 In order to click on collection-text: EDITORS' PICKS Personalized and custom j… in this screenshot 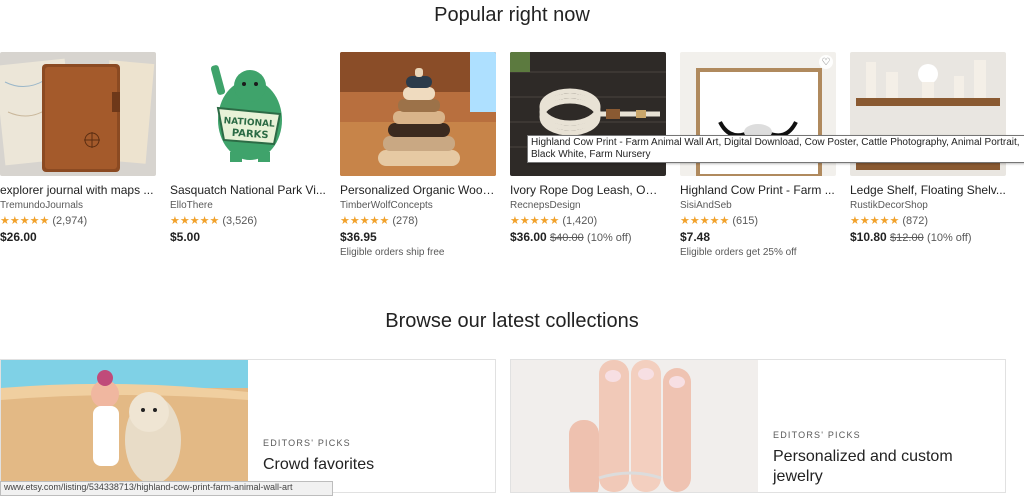, I will do `click(878, 458)`.